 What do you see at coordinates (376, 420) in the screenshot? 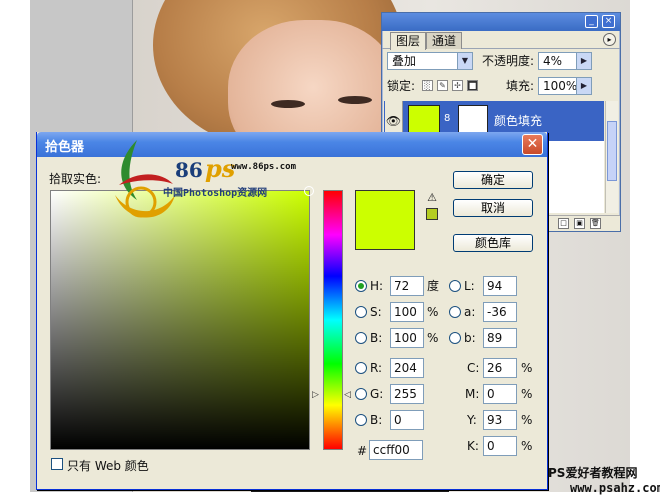
I see `blue-label: B:` at bounding box center [376, 420].